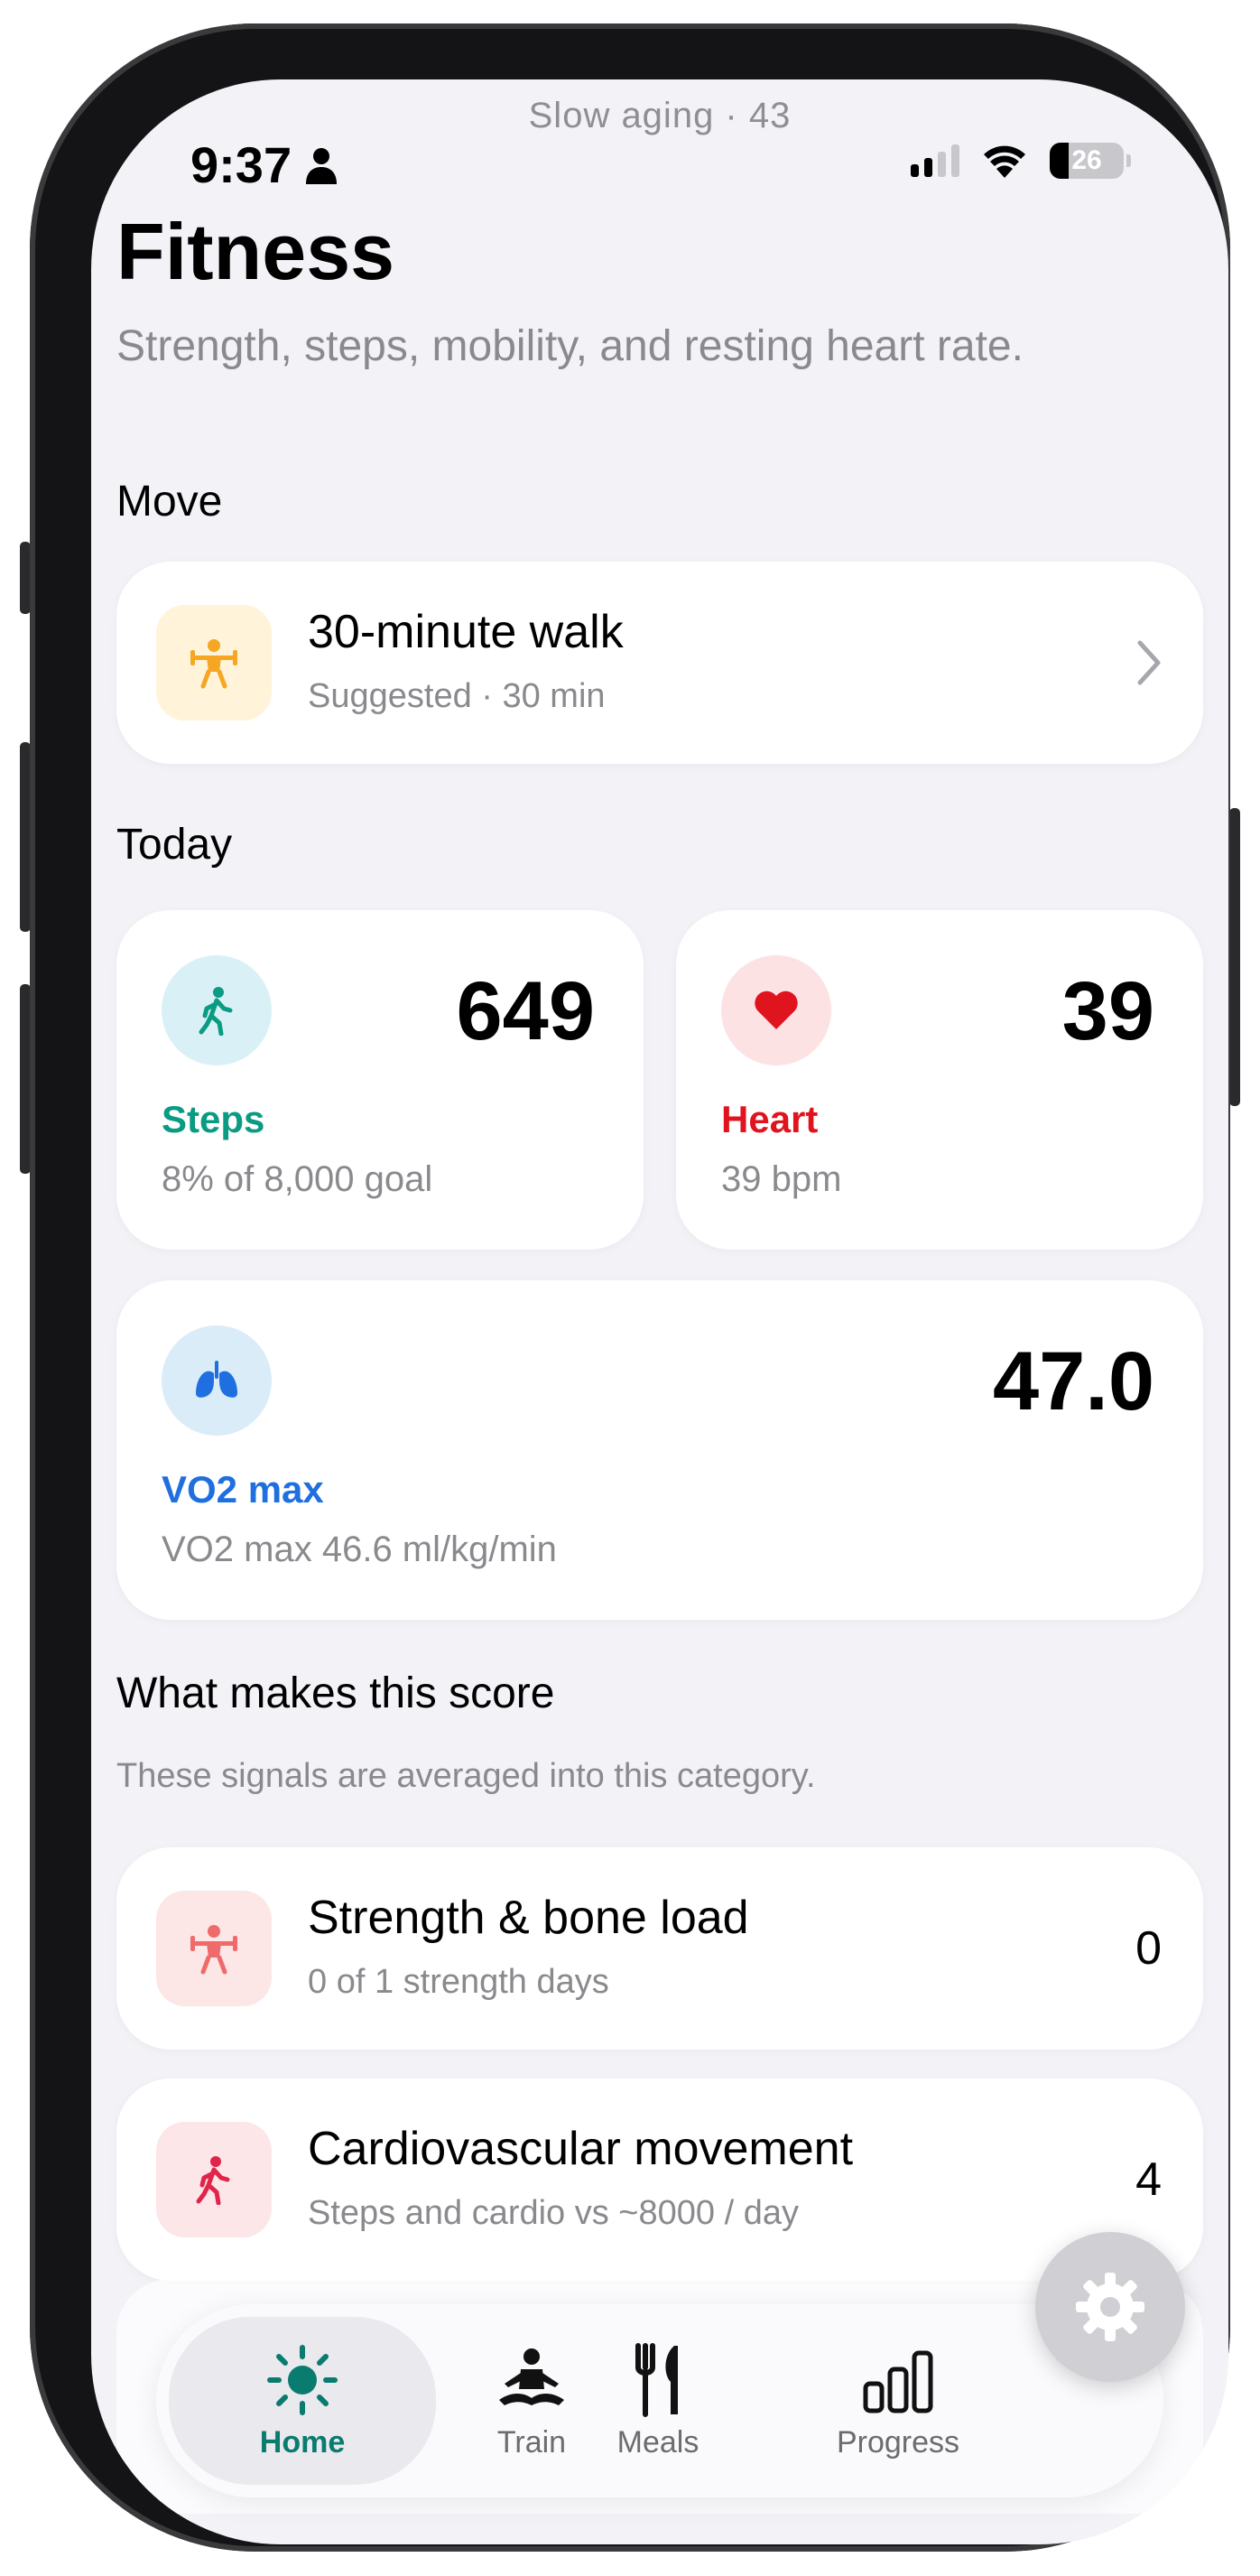 This screenshot has height=2576, width=1260. I want to click on lungs-icon, so click(217, 1380).